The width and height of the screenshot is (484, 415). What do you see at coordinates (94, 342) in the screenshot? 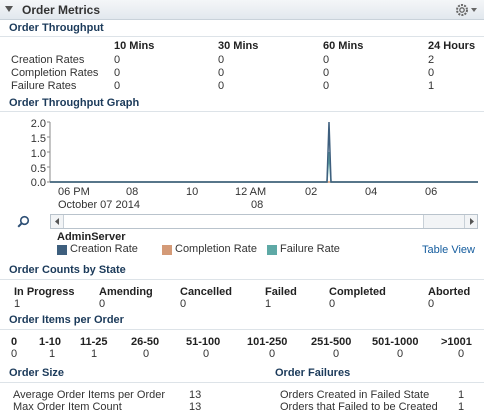
I see `bucket-label: 11-25` at bounding box center [94, 342].